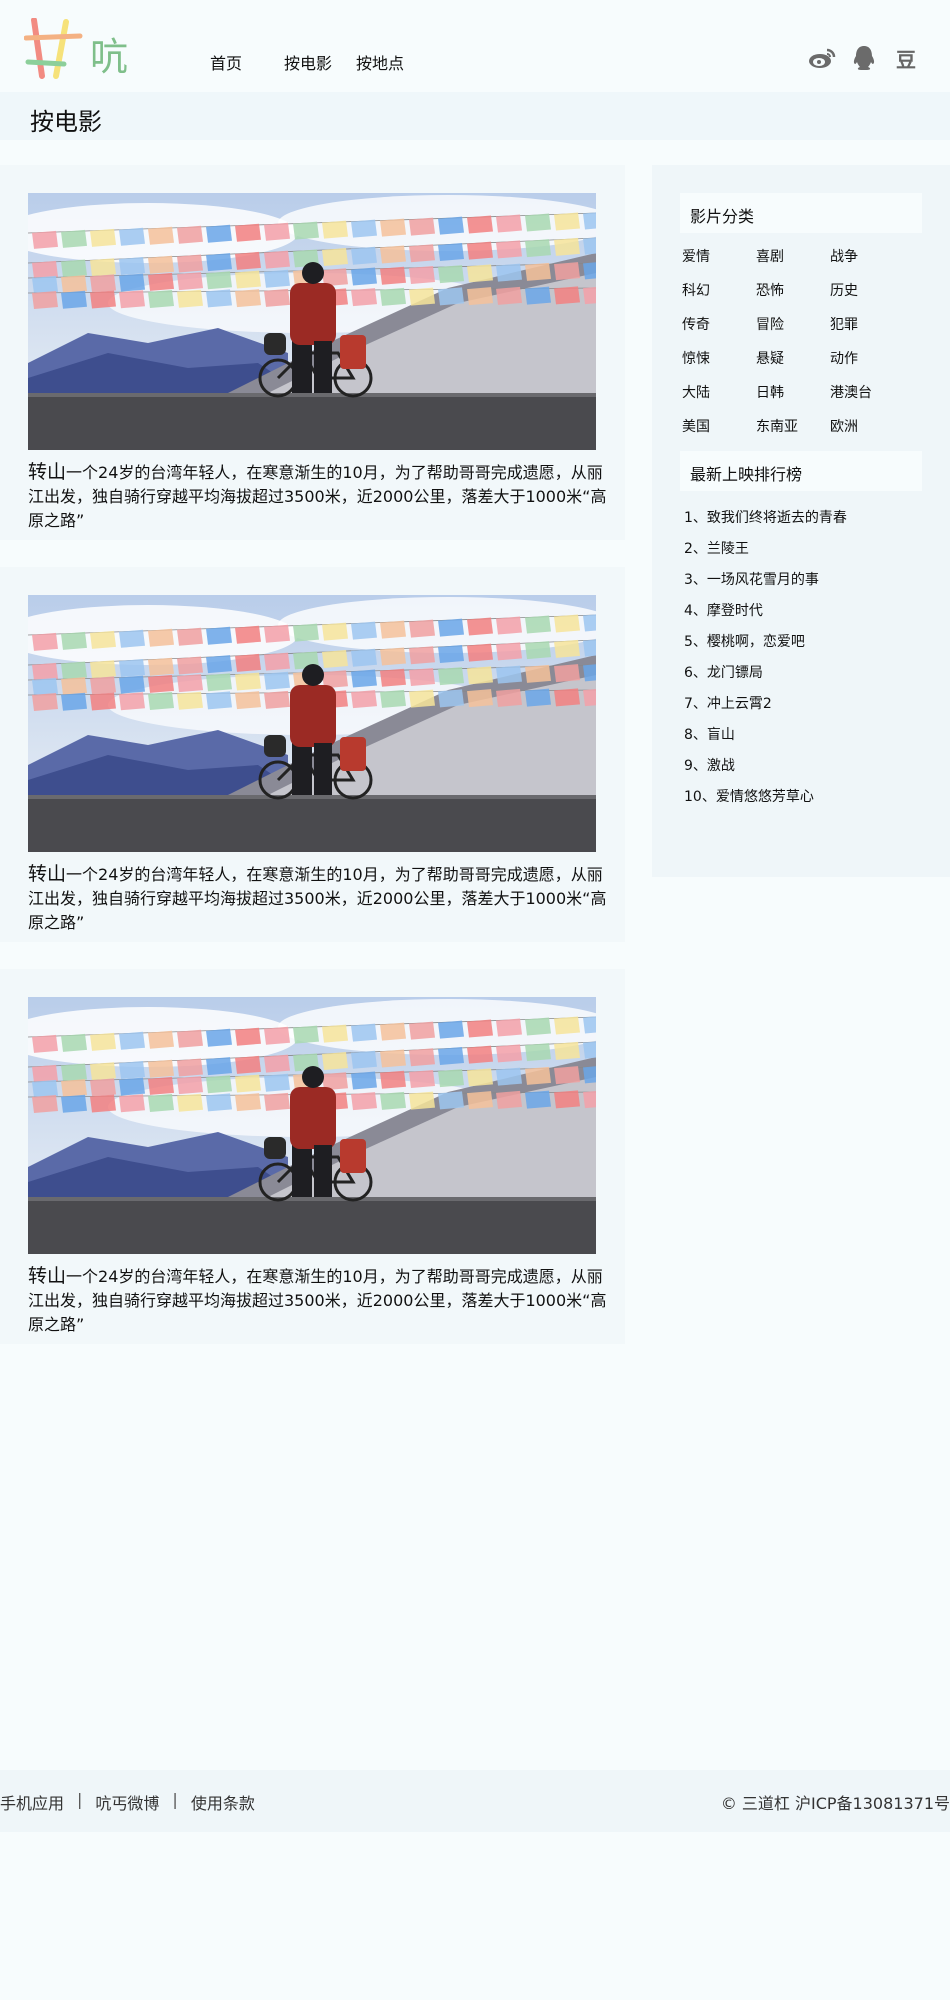  I want to click on category-link: 大陆, so click(719, 393).